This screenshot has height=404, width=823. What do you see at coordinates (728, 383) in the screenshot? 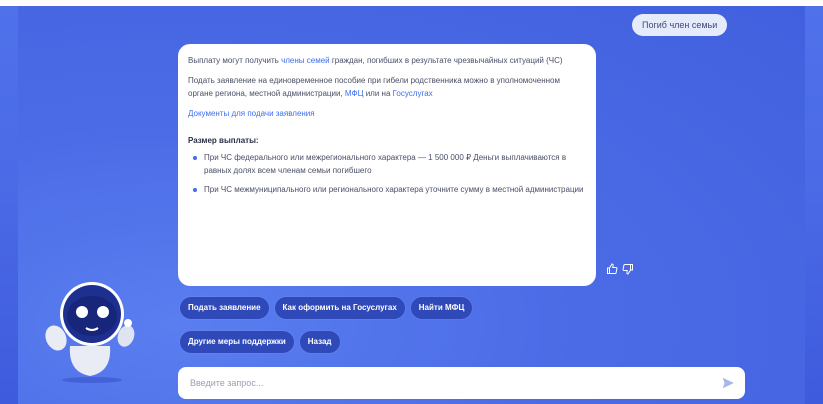
I see `send-icon` at bounding box center [728, 383].